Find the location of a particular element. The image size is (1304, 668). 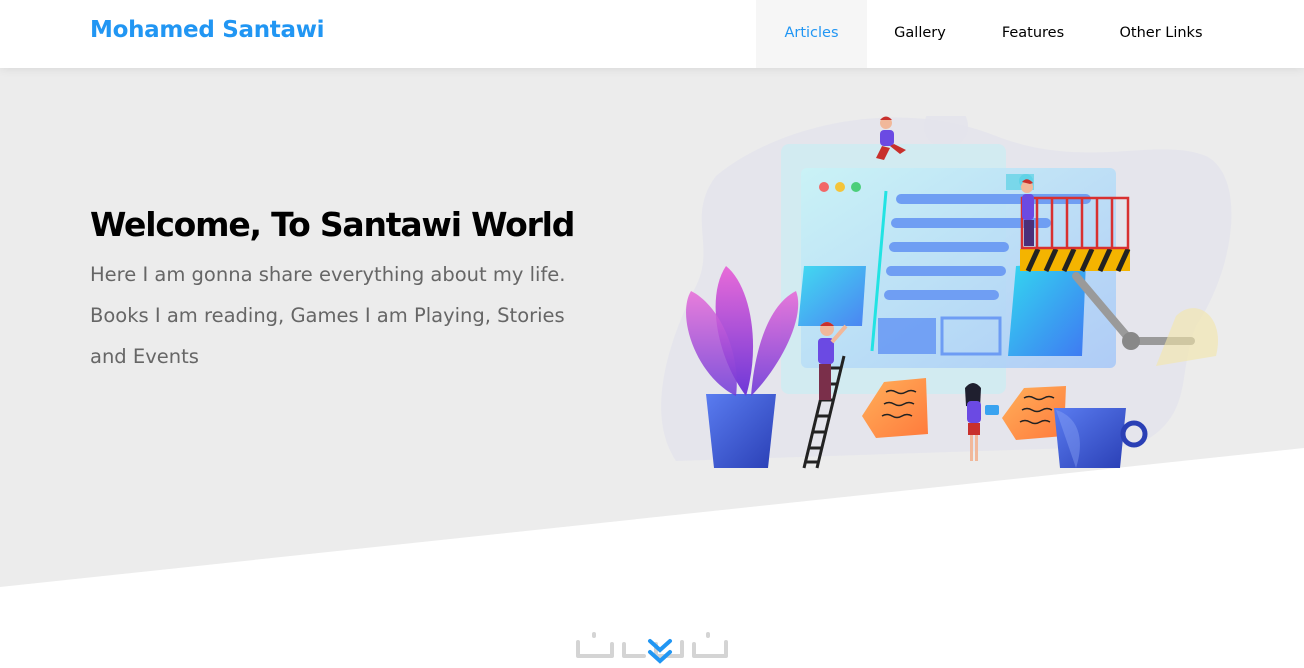

nav-link-features: Features is located at coordinates (1033, 34).